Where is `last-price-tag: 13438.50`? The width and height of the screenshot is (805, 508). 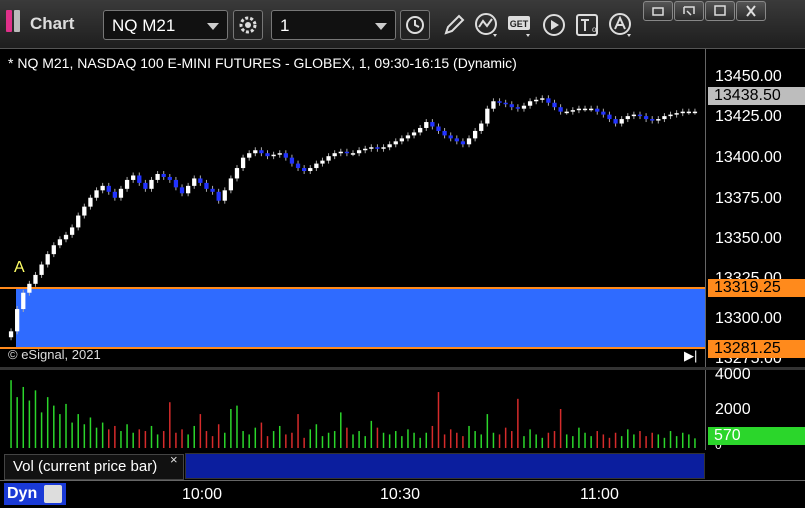
last-price-tag: 13438.50 is located at coordinates (756, 96).